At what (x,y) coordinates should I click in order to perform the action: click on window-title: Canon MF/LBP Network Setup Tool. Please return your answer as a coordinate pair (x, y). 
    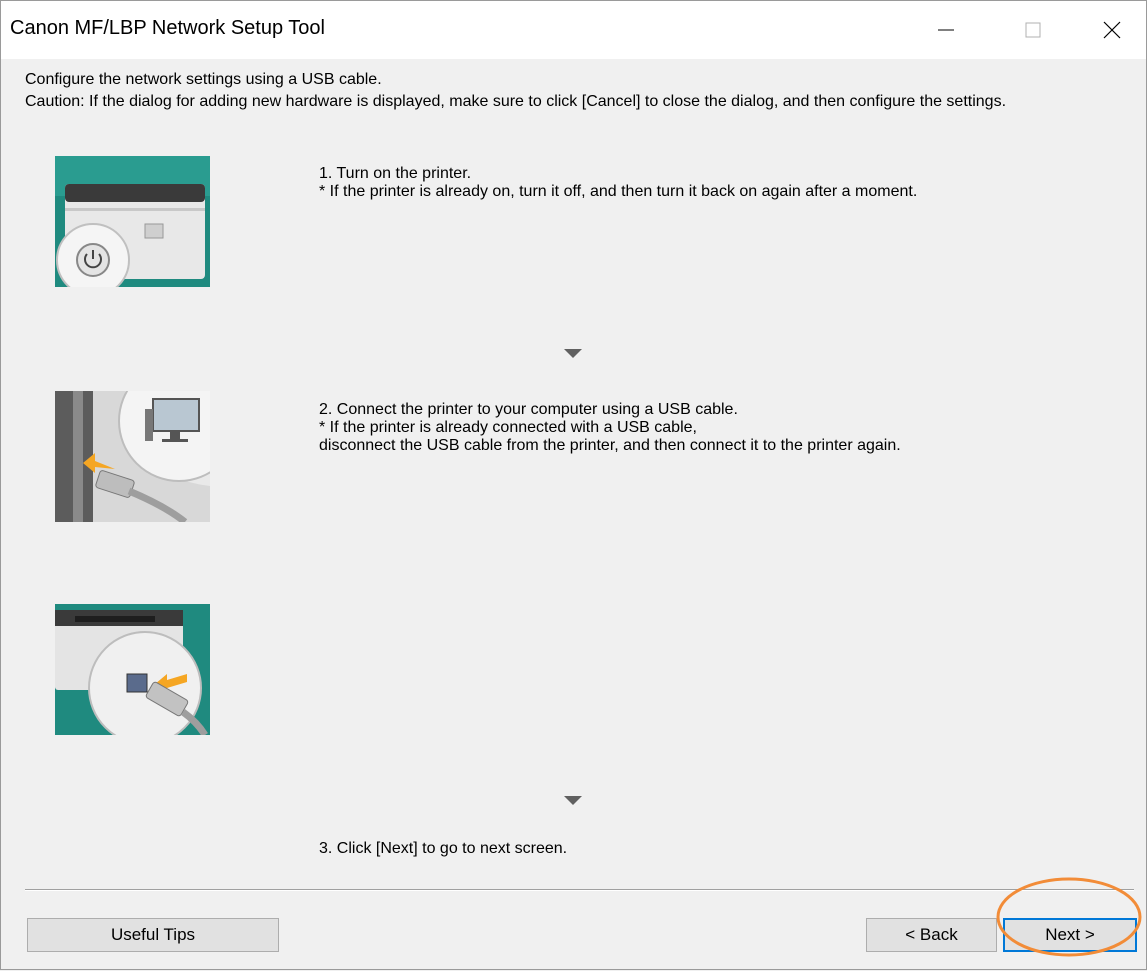
    Looking at the image, I should click on (167, 28).